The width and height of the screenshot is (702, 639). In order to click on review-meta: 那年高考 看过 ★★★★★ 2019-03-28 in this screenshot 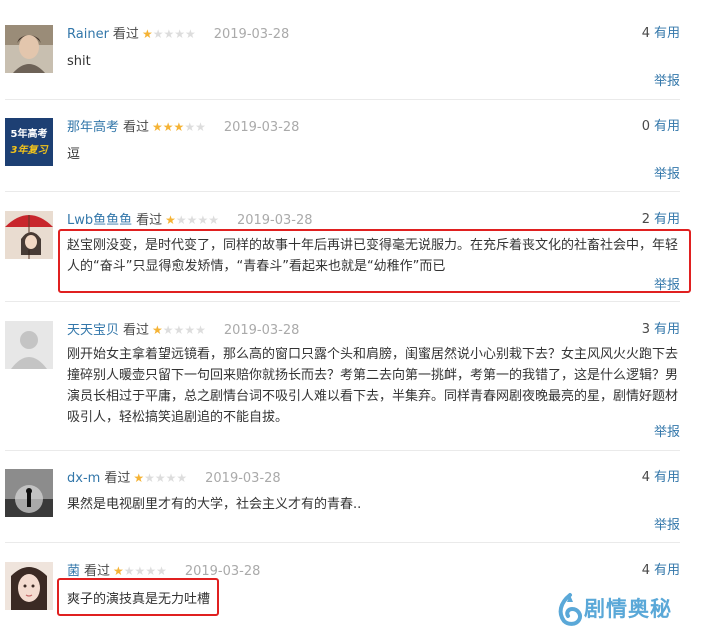, I will do `click(183, 127)`.